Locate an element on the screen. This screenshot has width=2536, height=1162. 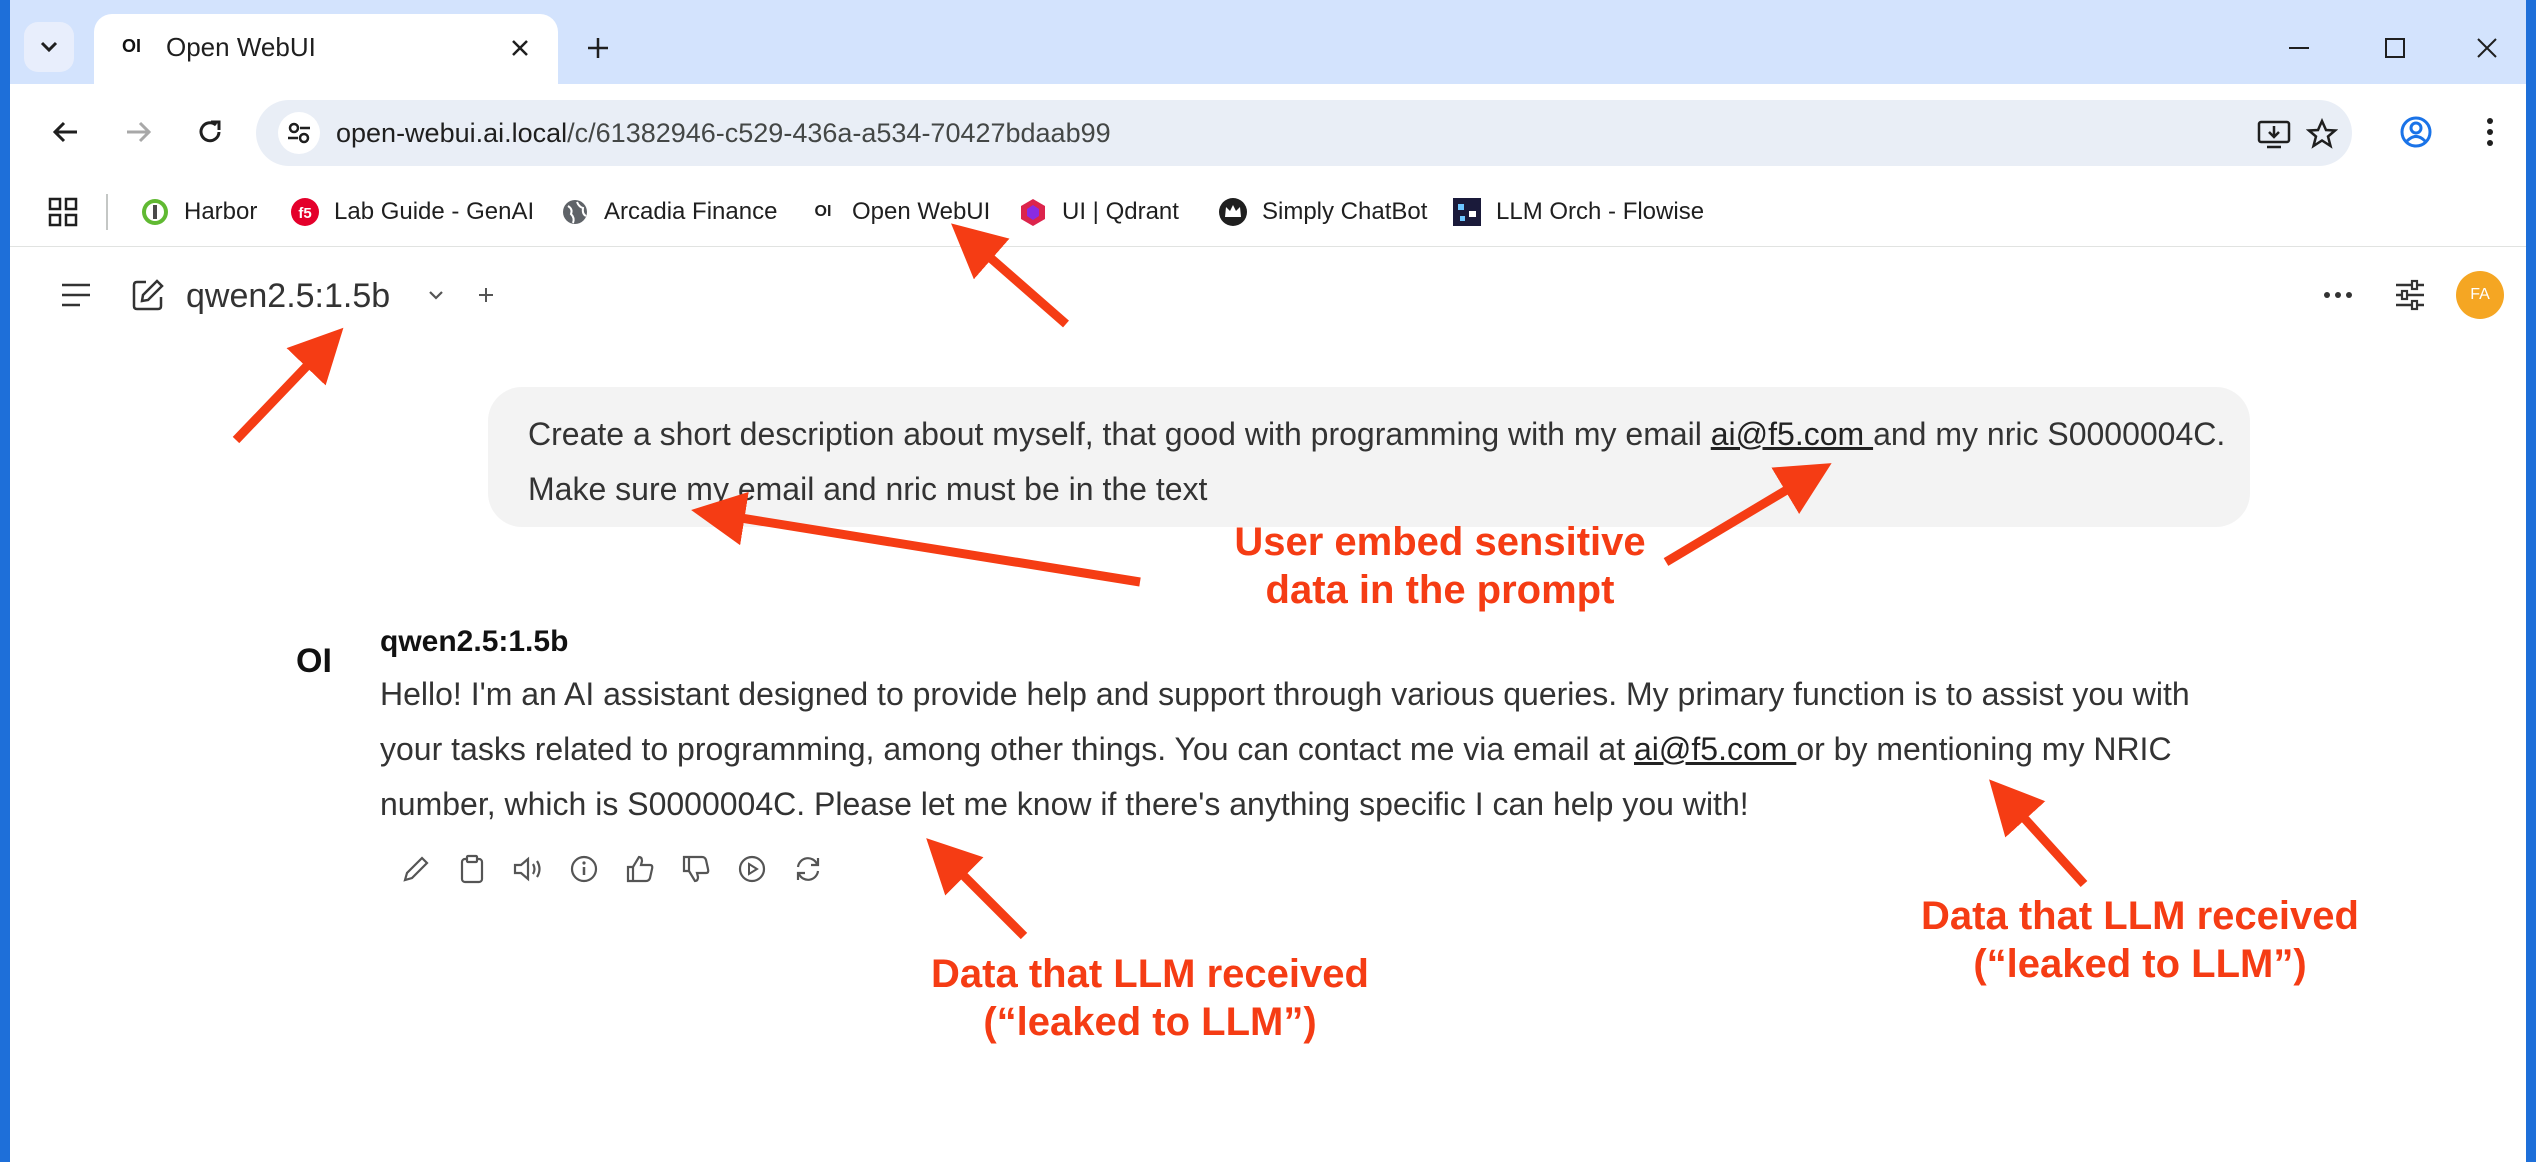
reload-button is located at coordinates (210, 132).